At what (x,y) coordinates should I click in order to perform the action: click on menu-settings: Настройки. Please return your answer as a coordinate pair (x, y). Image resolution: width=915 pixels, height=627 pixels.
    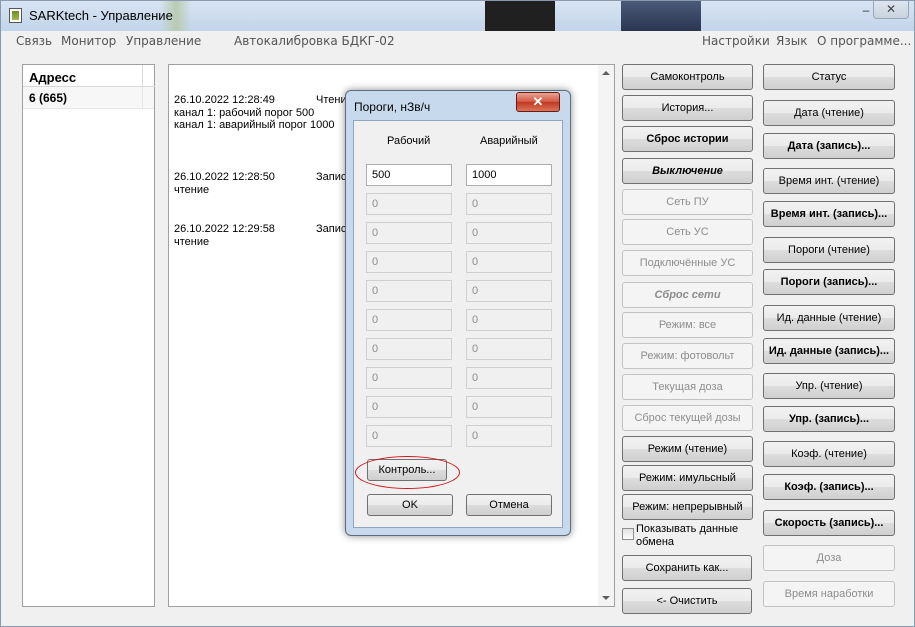
    Looking at the image, I should click on (736, 41).